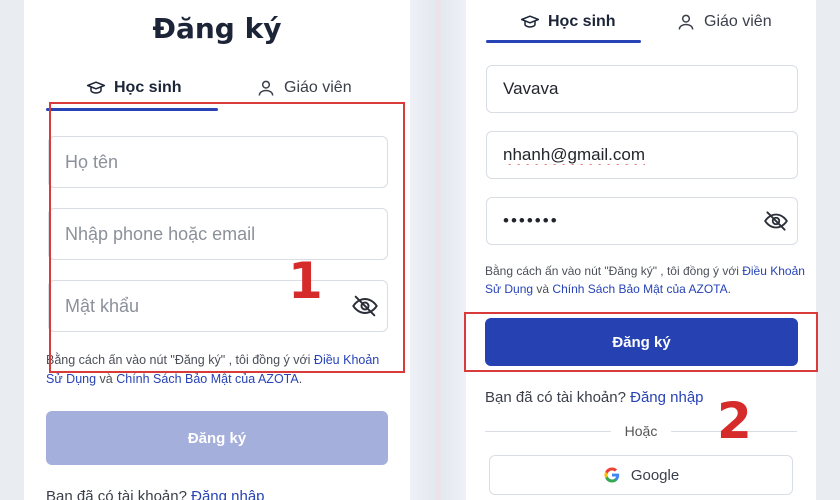  What do you see at coordinates (217, 28) in the screenshot?
I see `page-title: Đăng ký` at bounding box center [217, 28].